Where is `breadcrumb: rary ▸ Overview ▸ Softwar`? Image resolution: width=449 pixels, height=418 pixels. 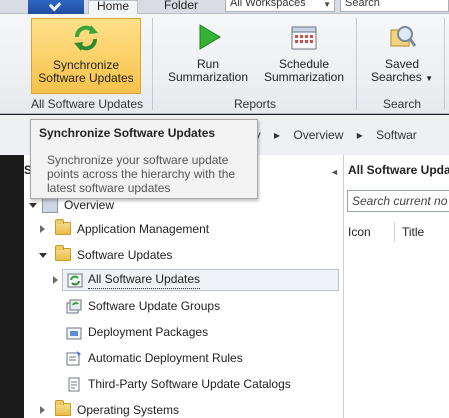
breadcrumb: rary ▸ Overview ▸ Softwar is located at coordinates (333, 135).